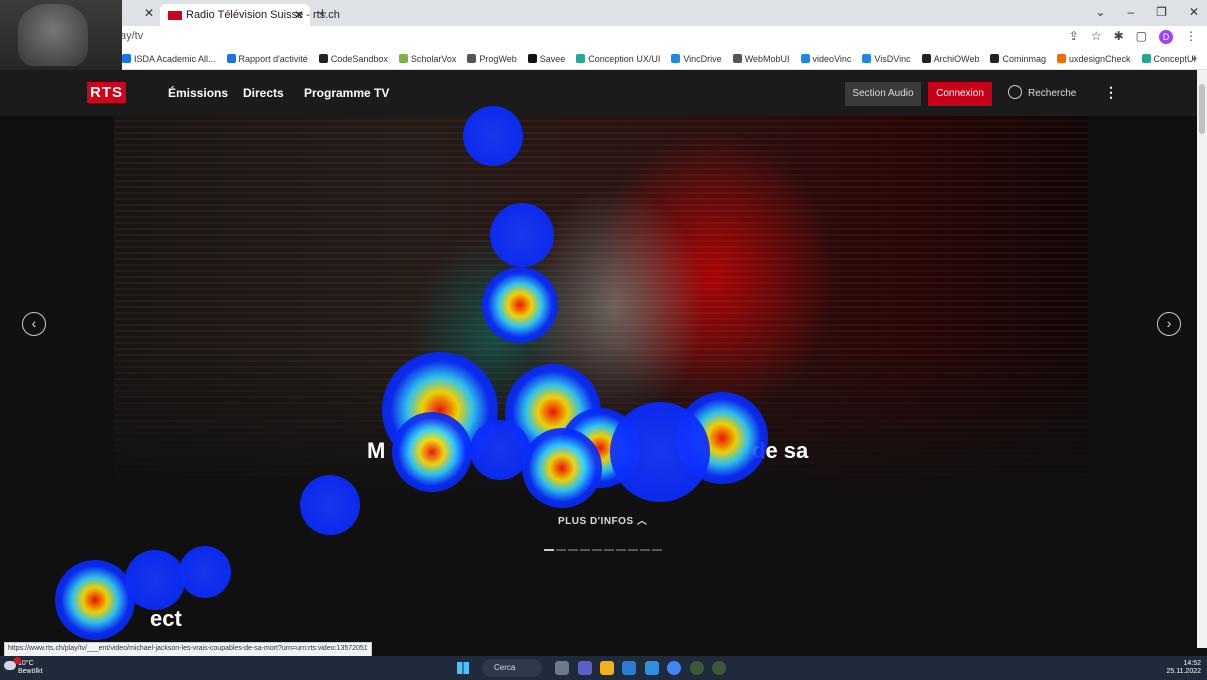  I want to click on chevron-up-icon: ︿, so click(642, 521).